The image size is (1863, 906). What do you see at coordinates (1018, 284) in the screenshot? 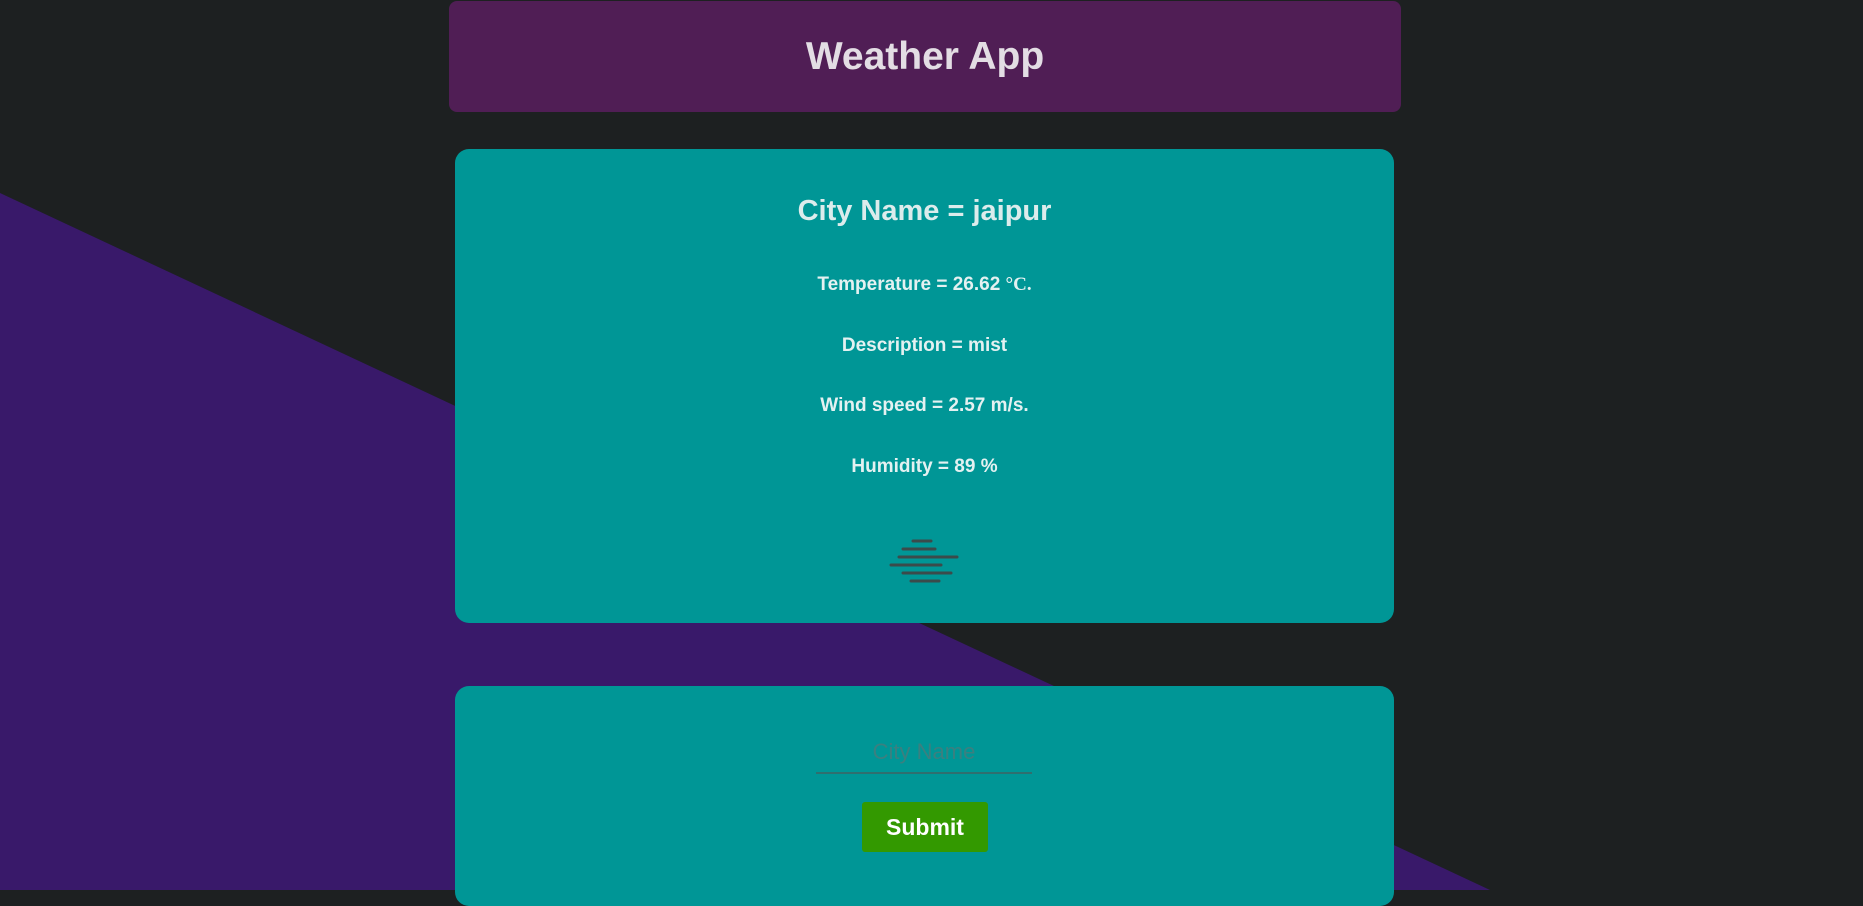
I see `temperature-unit: °C.` at bounding box center [1018, 284].